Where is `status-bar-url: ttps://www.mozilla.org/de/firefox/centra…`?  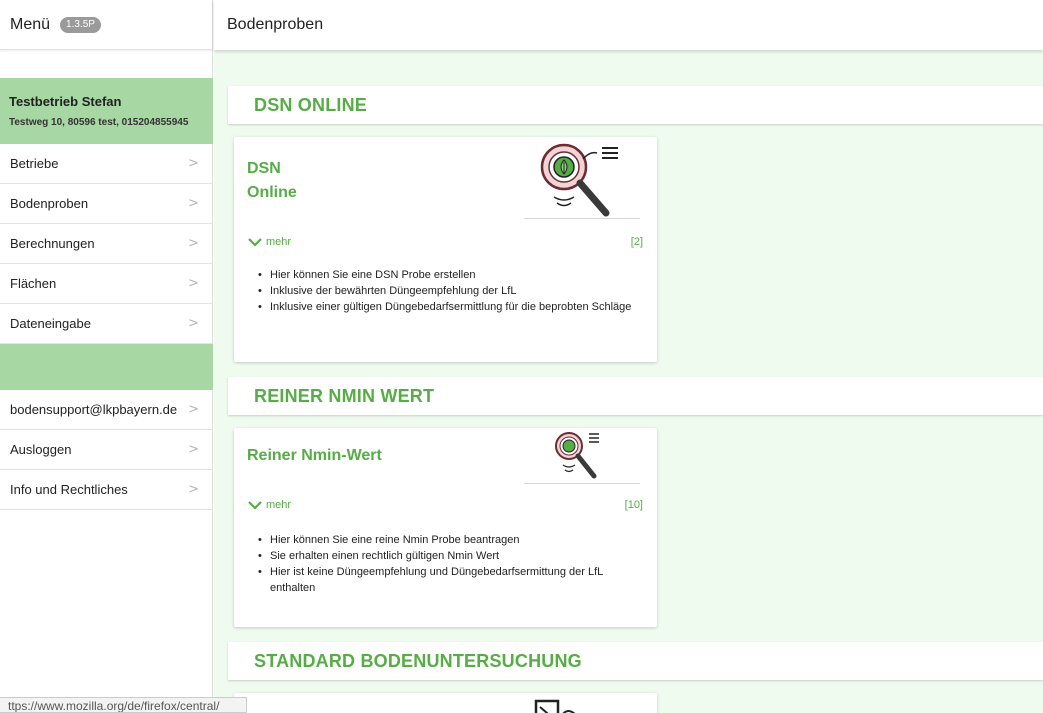 status-bar-url: ttps://www.mozilla.org/de/firefox/centra… is located at coordinates (123, 705).